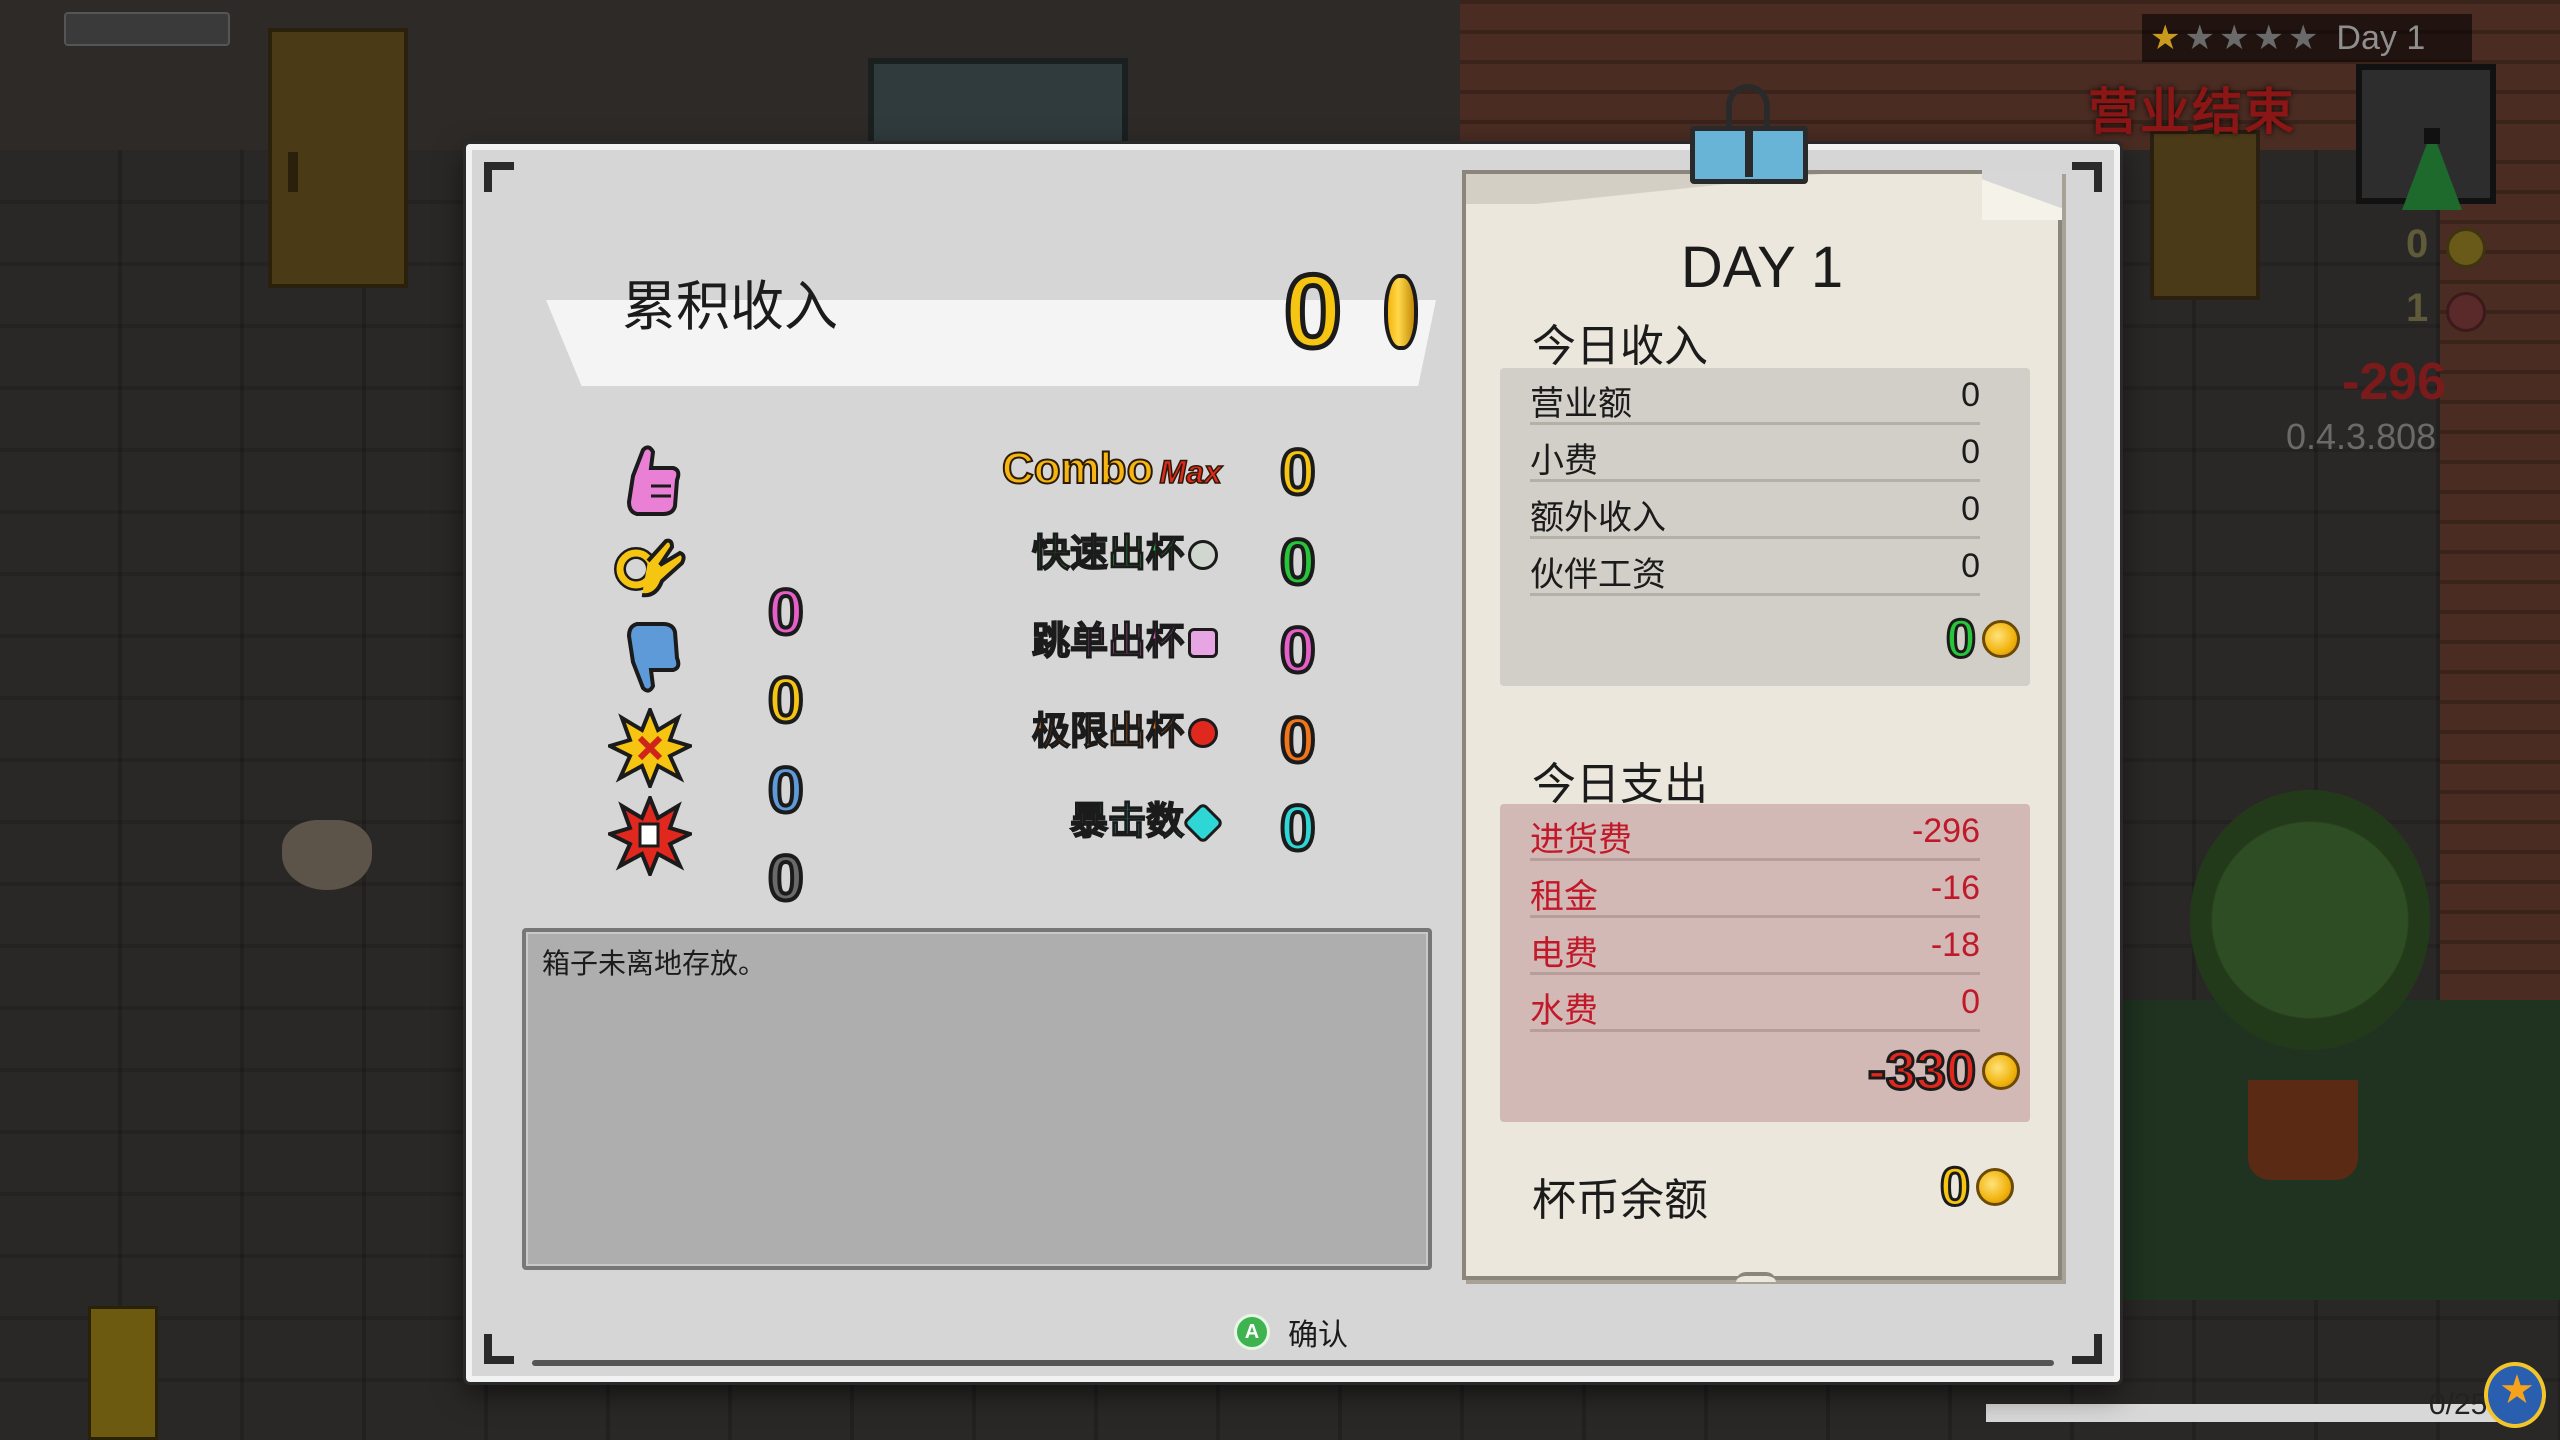 This screenshot has height=1440, width=2560. I want to click on confirm-button: A 确认, so click(1291, 1332).